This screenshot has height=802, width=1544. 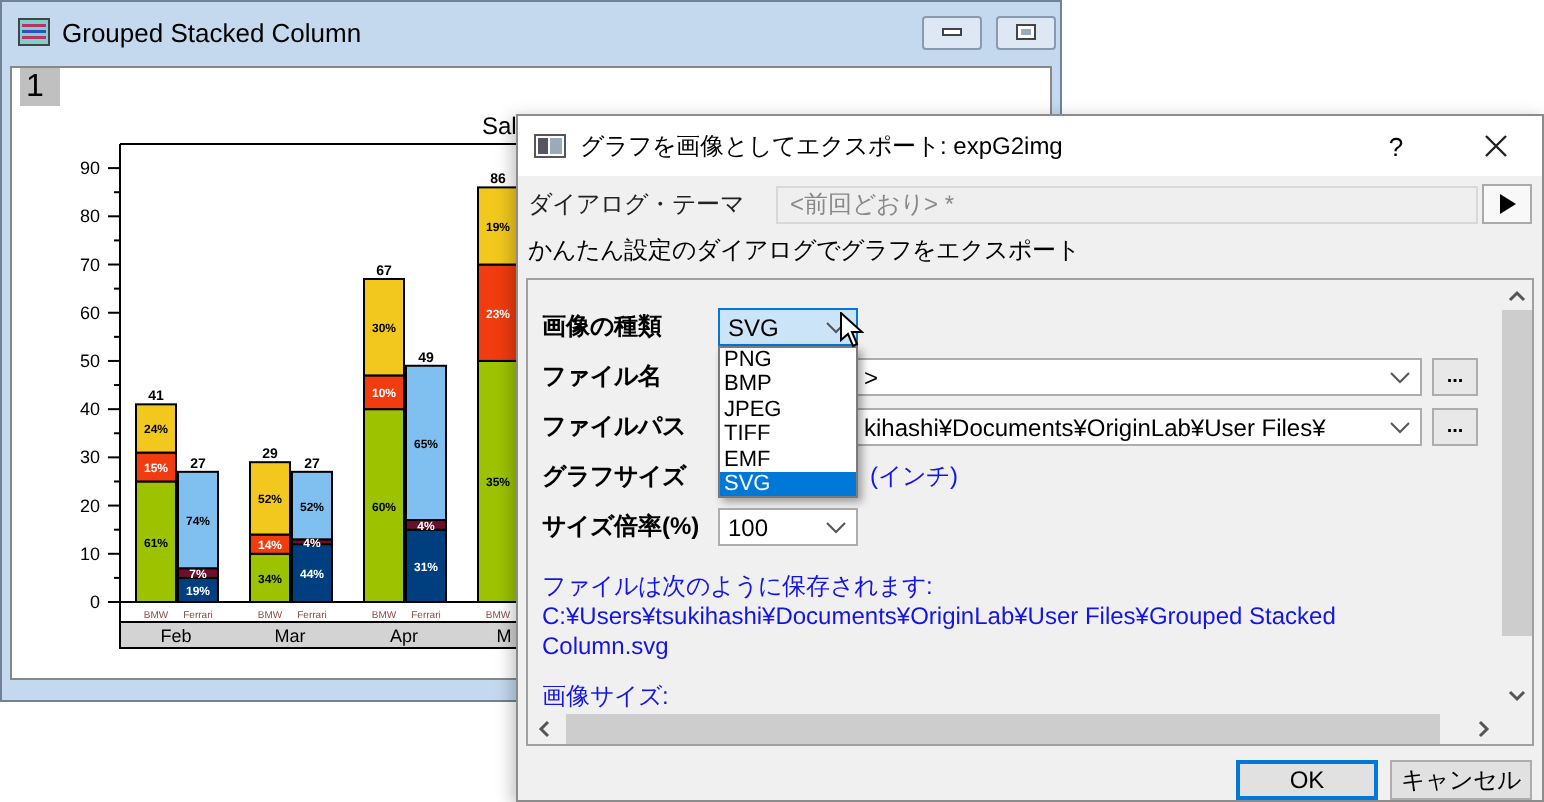 What do you see at coordinates (89, 216) in the screenshot?
I see `axis-label: 80` at bounding box center [89, 216].